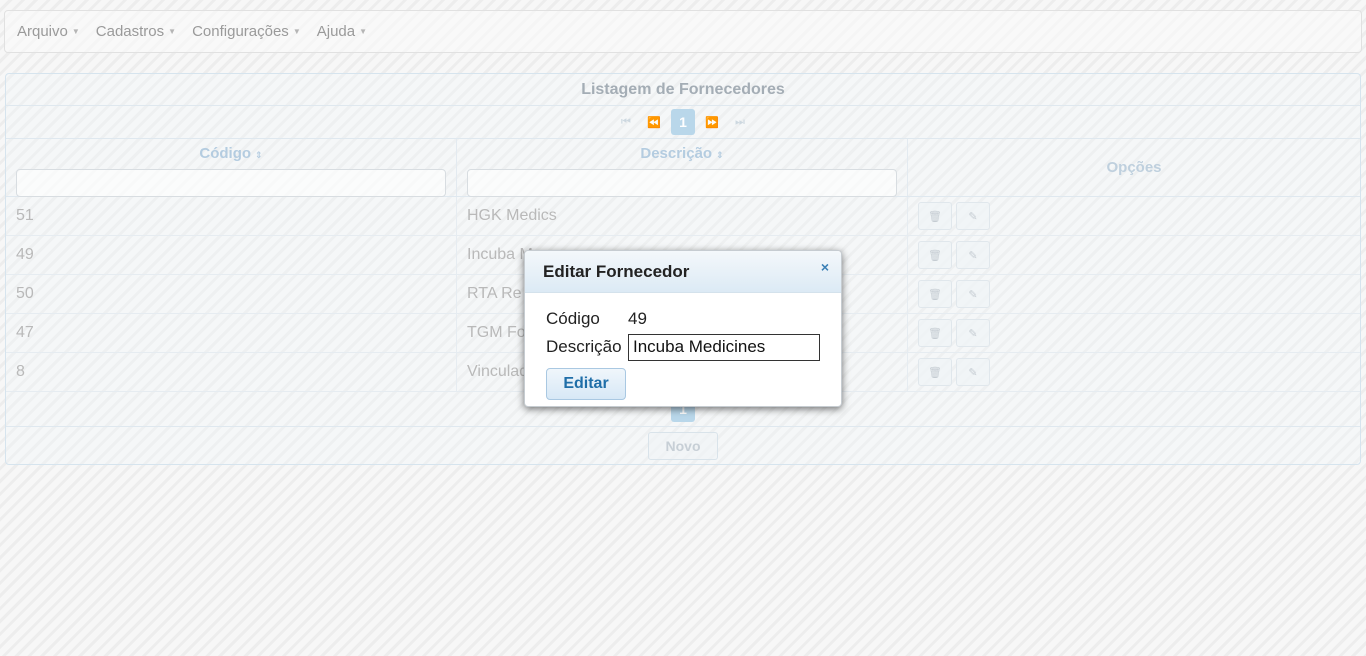  Describe the element at coordinates (654, 122) in the screenshot. I see `prev-page-icon: ⏪` at that location.